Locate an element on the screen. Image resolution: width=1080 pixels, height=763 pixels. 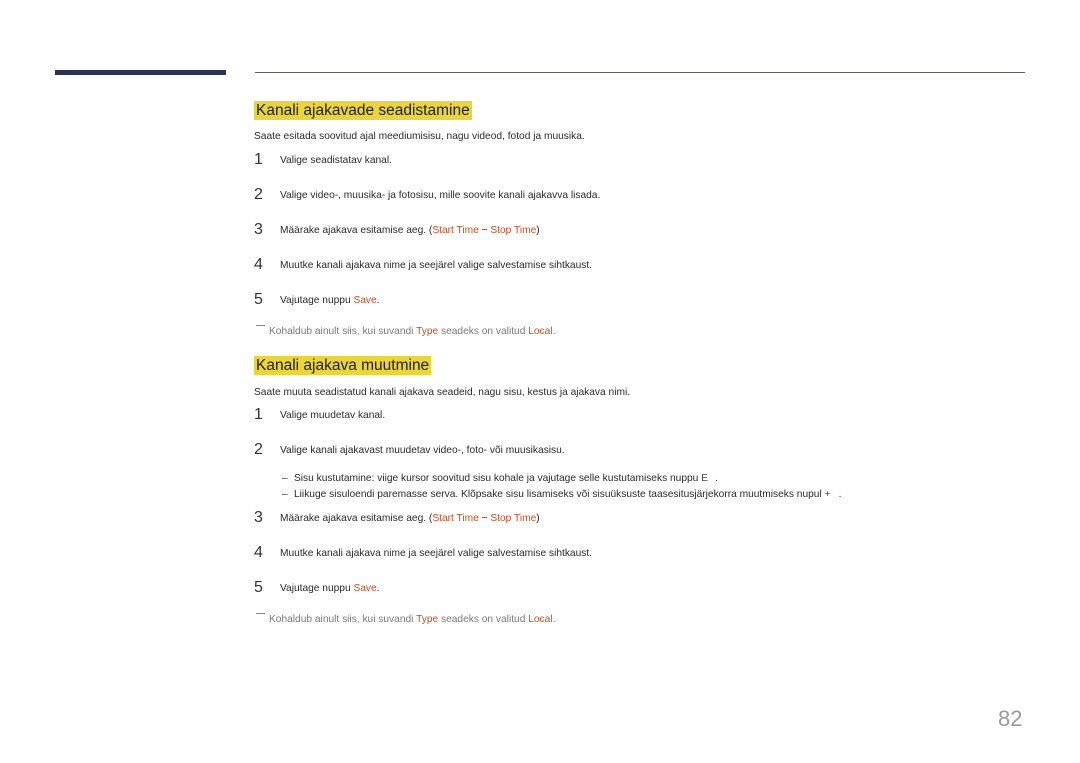
add-button-icon: + is located at coordinates (827, 494).